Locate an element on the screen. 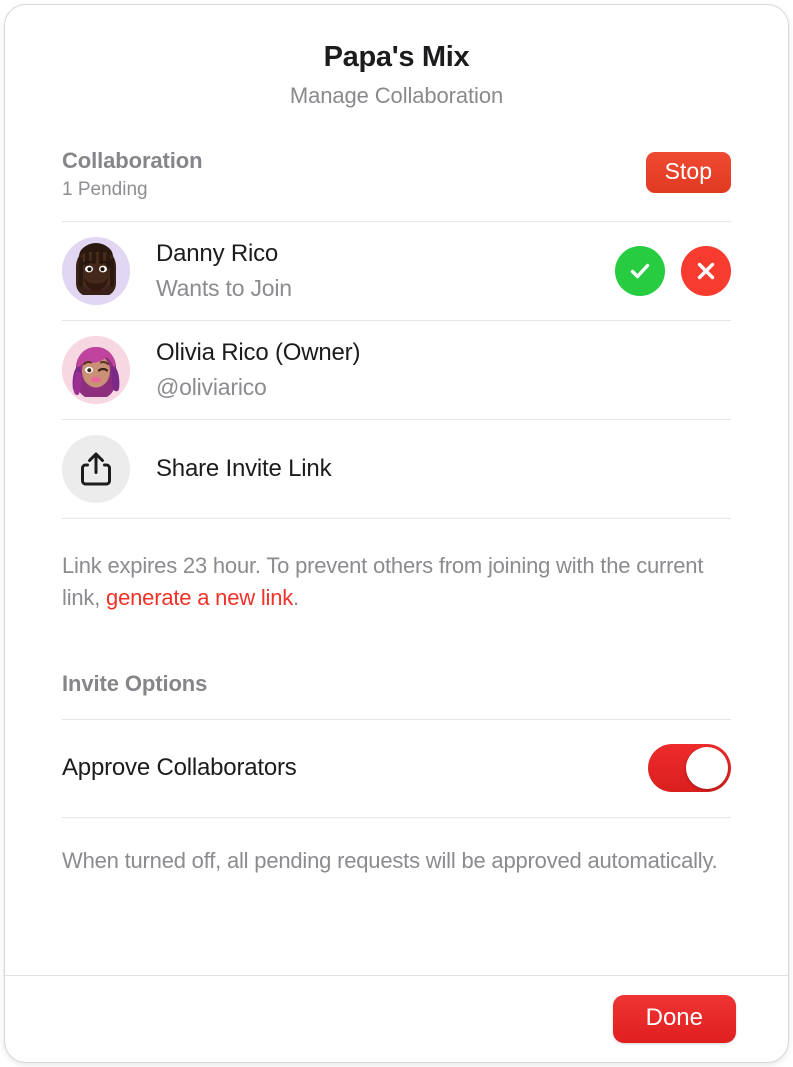  member-status: Wants to Join is located at coordinates (224, 287).